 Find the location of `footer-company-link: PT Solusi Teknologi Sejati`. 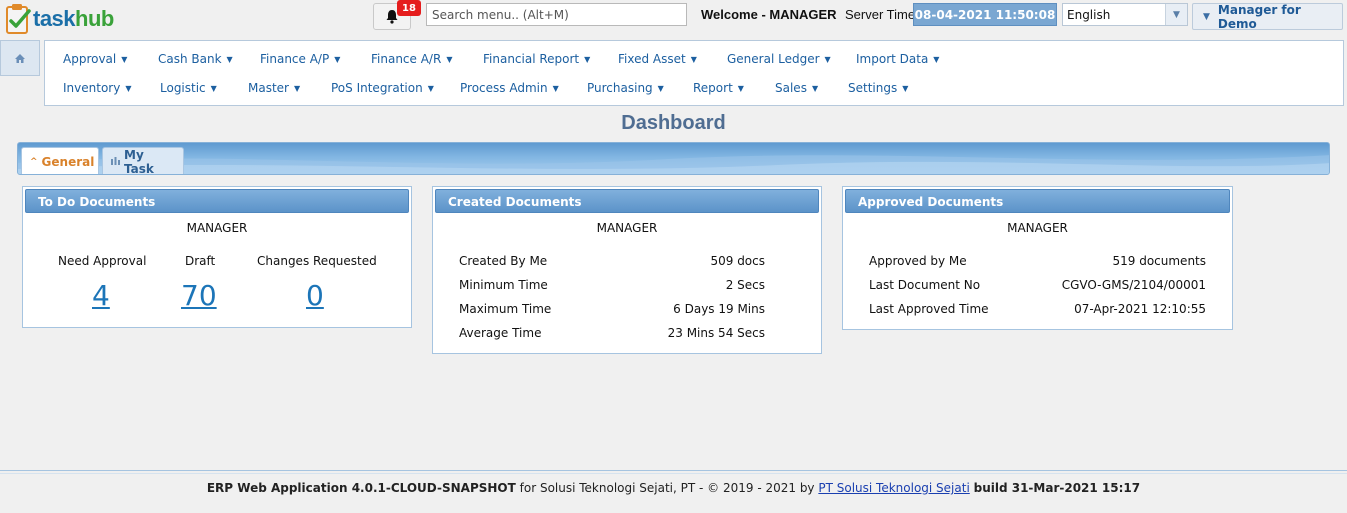

footer-company-link: PT Solusi Teknologi Sejati is located at coordinates (893, 488).